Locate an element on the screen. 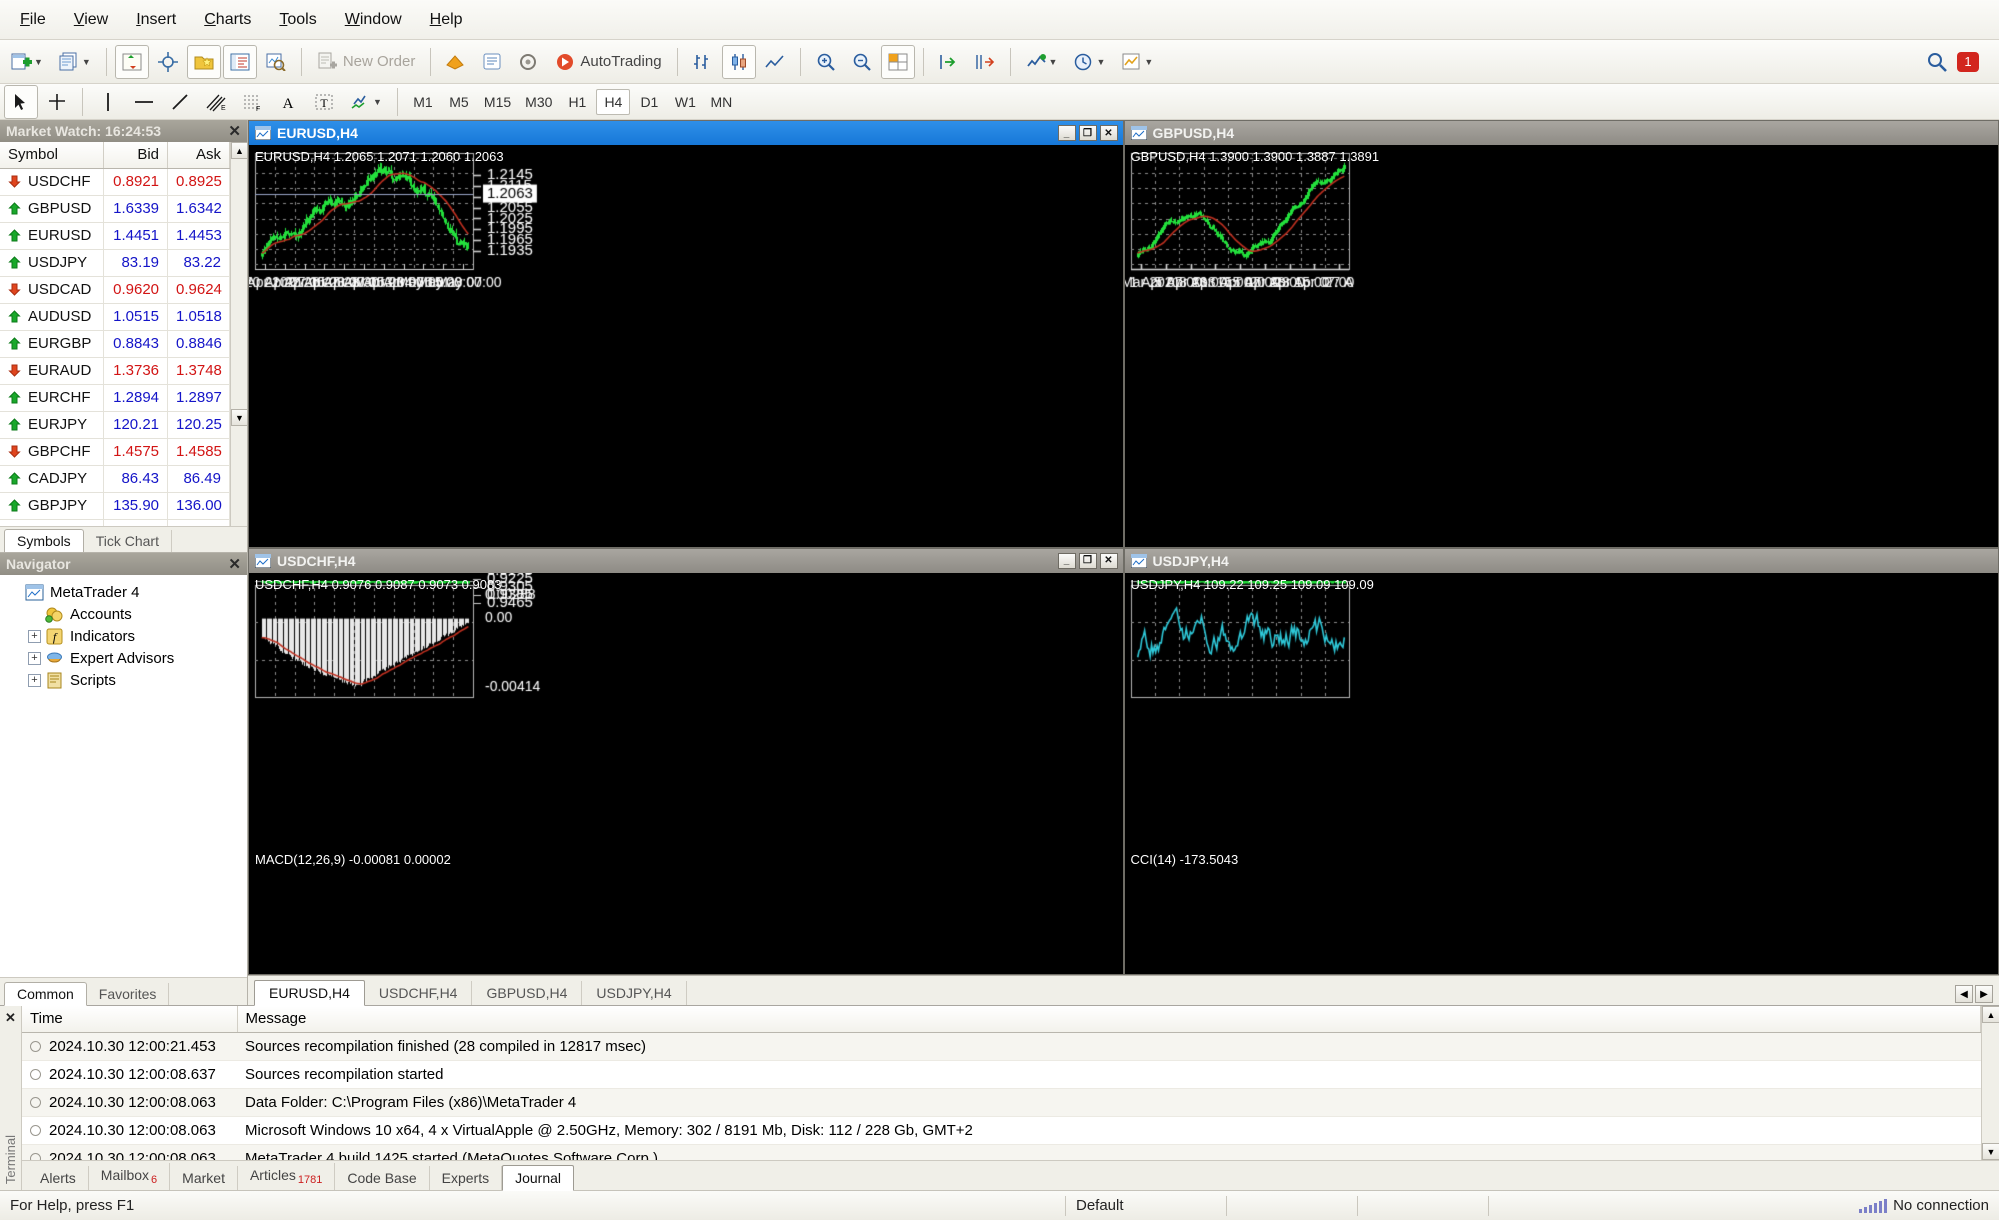 Image resolution: width=1999 pixels, height=1220 pixels. notifications-badge: 1 is located at coordinates (1968, 62).